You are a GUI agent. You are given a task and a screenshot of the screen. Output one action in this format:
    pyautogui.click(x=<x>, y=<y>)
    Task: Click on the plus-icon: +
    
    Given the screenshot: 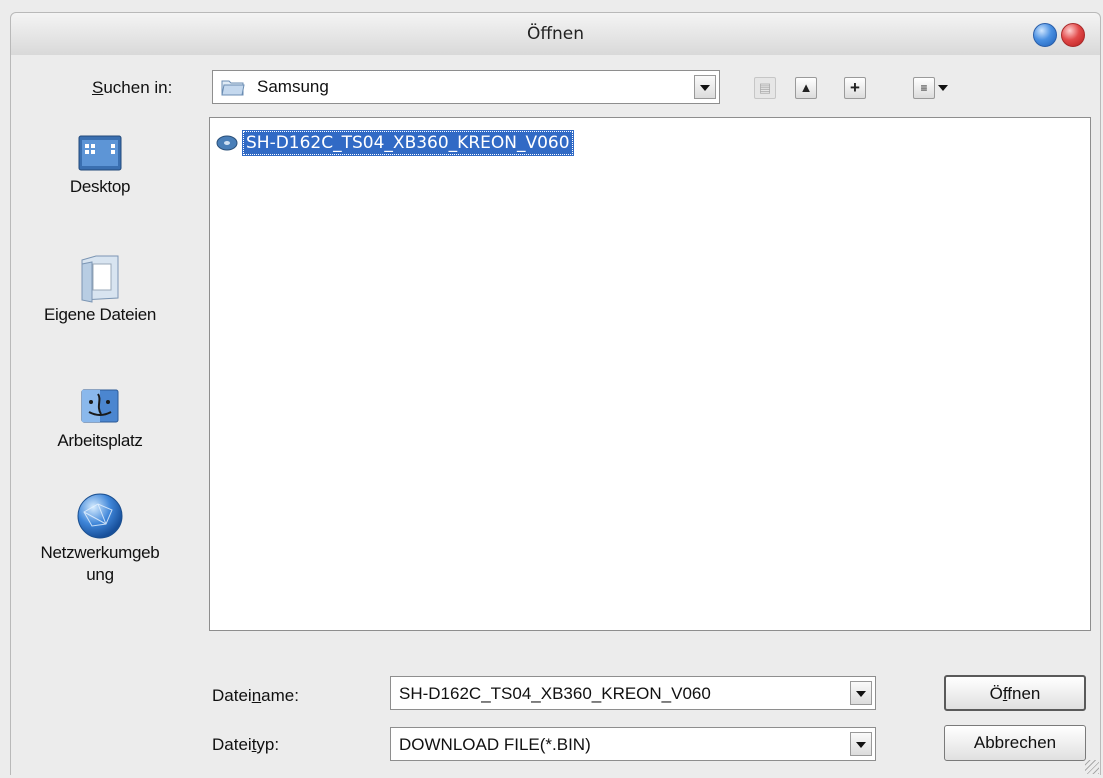 What is the action you would take?
    pyautogui.click(x=855, y=87)
    